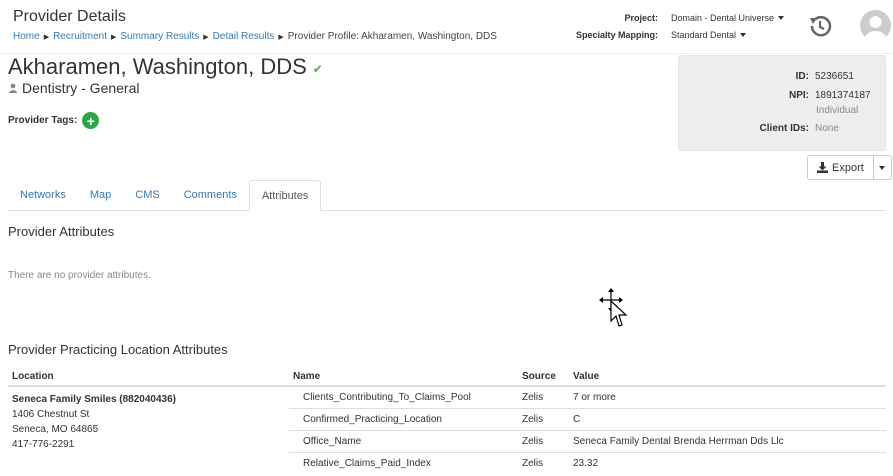 Image resolution: width=893 pixels, height=476 pixels. I want to click on specialty-text: Dentistry - General, so click(81, 88).